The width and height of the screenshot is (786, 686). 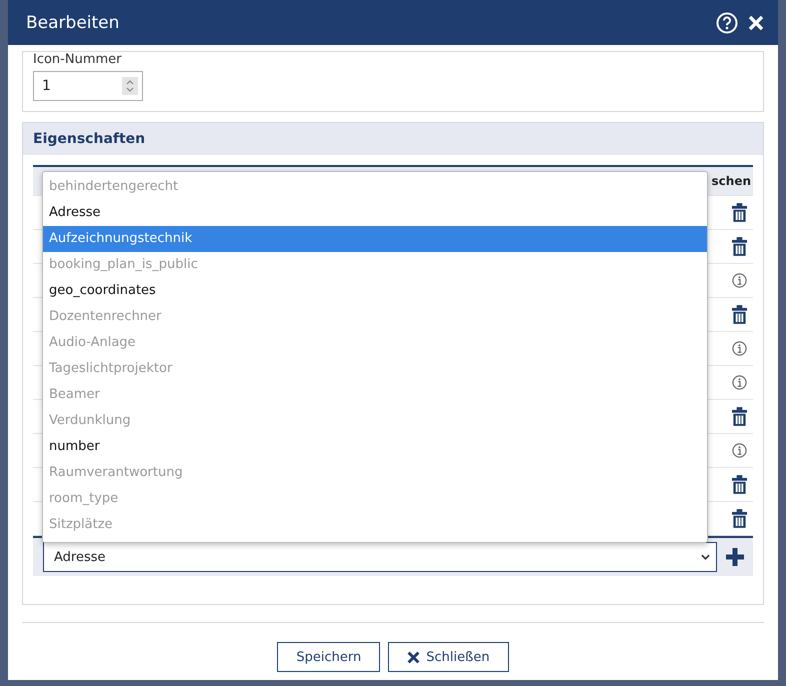 What do you see at coordinates (77, 59) in the screenshot?
I see `field-label: Icon-Nummer` at bounding box center [77, 59].